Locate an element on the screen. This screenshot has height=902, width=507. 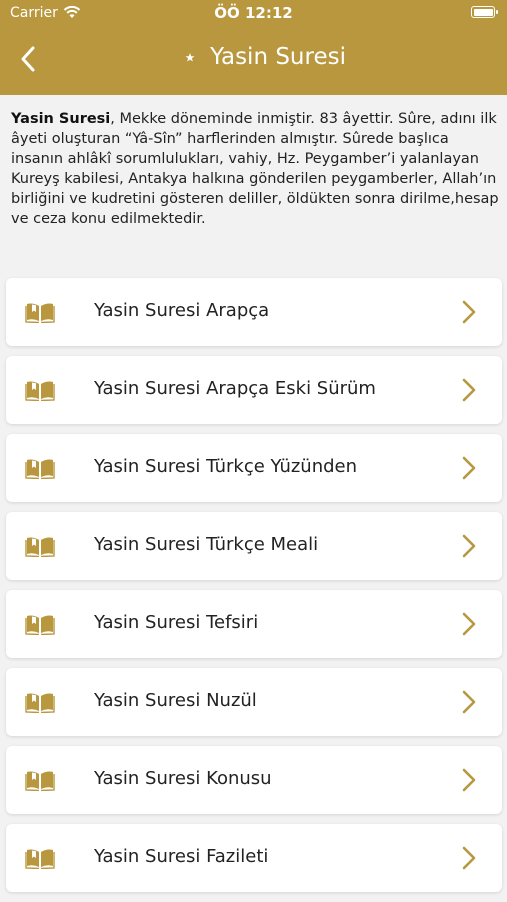
status-bar: Carrier ÖÖ 12:12 is located at coordinates (253, 14).